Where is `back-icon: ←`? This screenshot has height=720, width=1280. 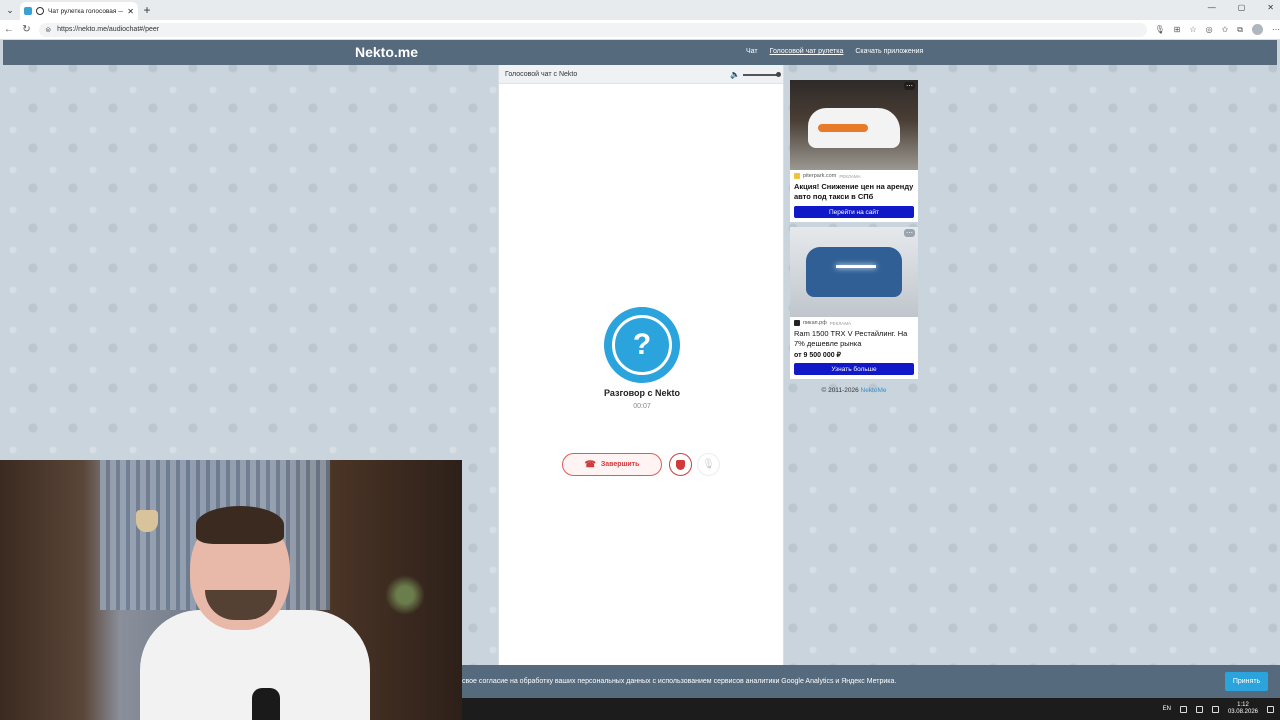
back-icon: ← is located at coordinates (9, 29).